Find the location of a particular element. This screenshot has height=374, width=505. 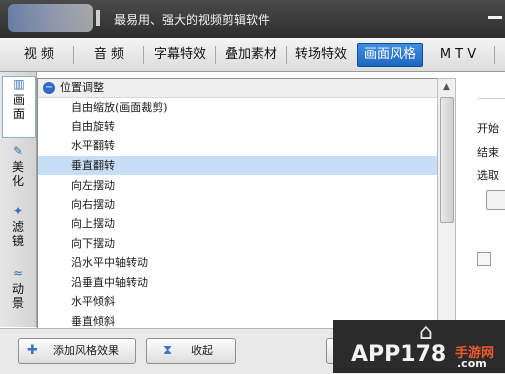

list-item: 自由缩放(画面裁剪) is located at coordinates (237, 107).